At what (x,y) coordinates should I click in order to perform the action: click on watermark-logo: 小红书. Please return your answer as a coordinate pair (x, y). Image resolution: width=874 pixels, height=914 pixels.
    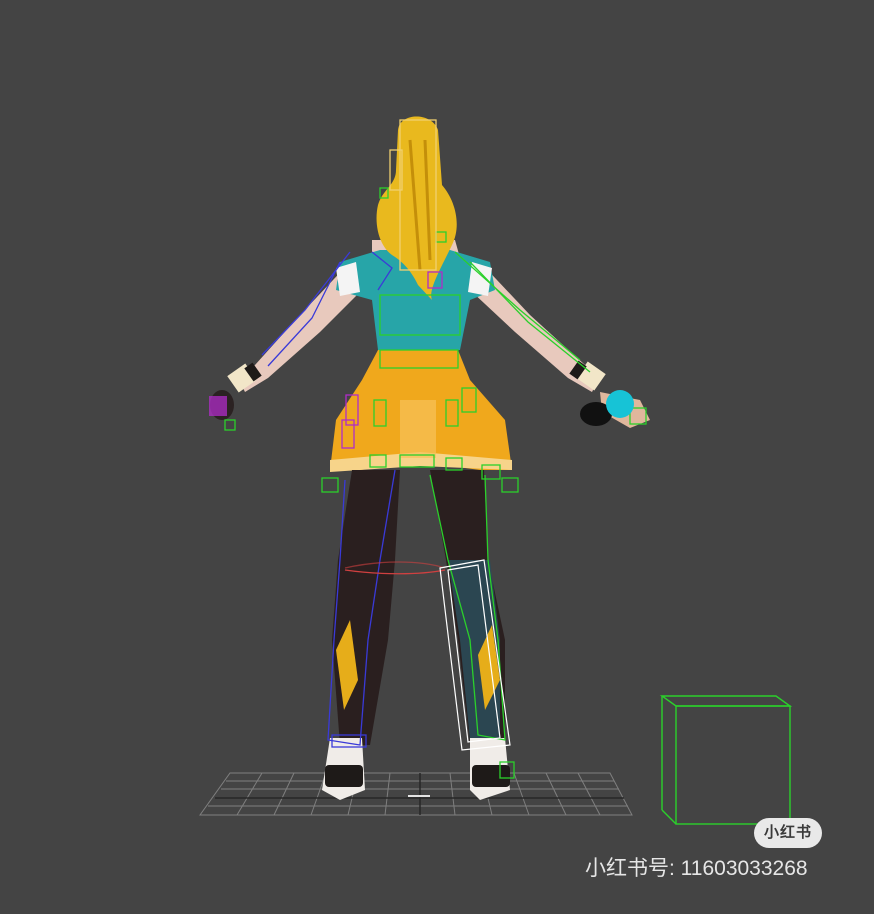
    Looking at the image, I should click on (788, 833).